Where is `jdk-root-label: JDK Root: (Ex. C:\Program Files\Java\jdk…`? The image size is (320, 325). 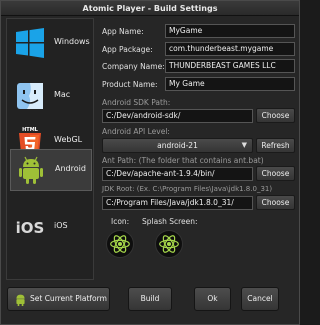 jdk-root-label: JDK Root: (Ex. C:\Program Files\Java\jdk… is located at coordinates (187, 189).